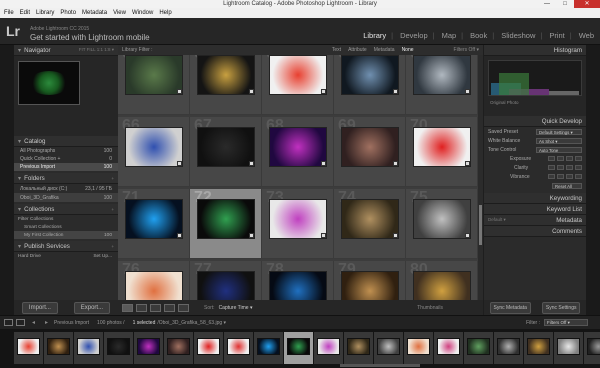 The width and height of the screenshot is (600, 368). What do you see at coordinates (298, 152) in the screenshot?
I see `grid-cell: 68` at bounding box center [298, 152].